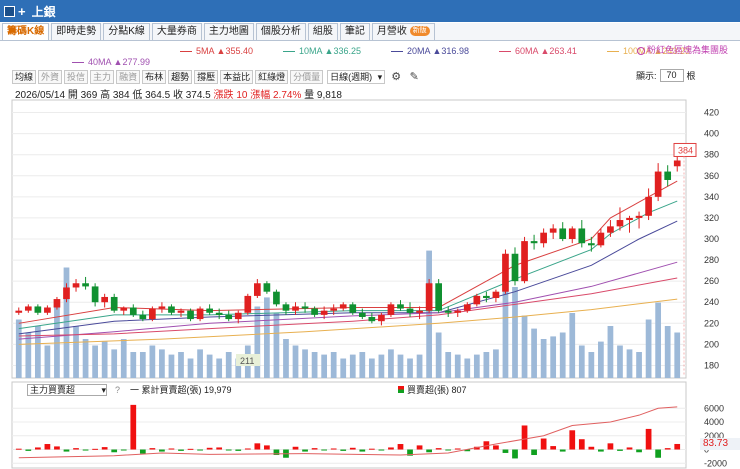 The height and width of the screenshot is (469, 740). Describe the element at coordinates (537, 51) in the screenshot. I see `ma-legend-60ma: 60MA ▲263.41` at that location.